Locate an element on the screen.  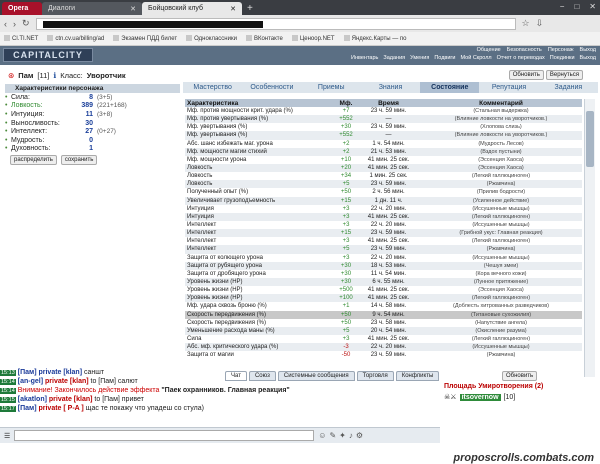
chat-system: Внимание! Закончилось действие эффекта is located at coordinates (88, 390).